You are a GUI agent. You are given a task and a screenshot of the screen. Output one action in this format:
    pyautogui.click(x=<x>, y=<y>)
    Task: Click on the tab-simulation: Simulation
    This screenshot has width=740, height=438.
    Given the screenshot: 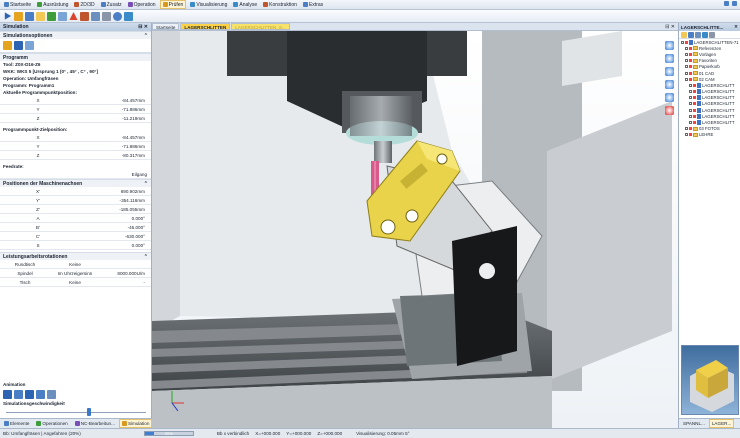 What is the action you would take?
    pyautogui.click(x=135, y=423)
    